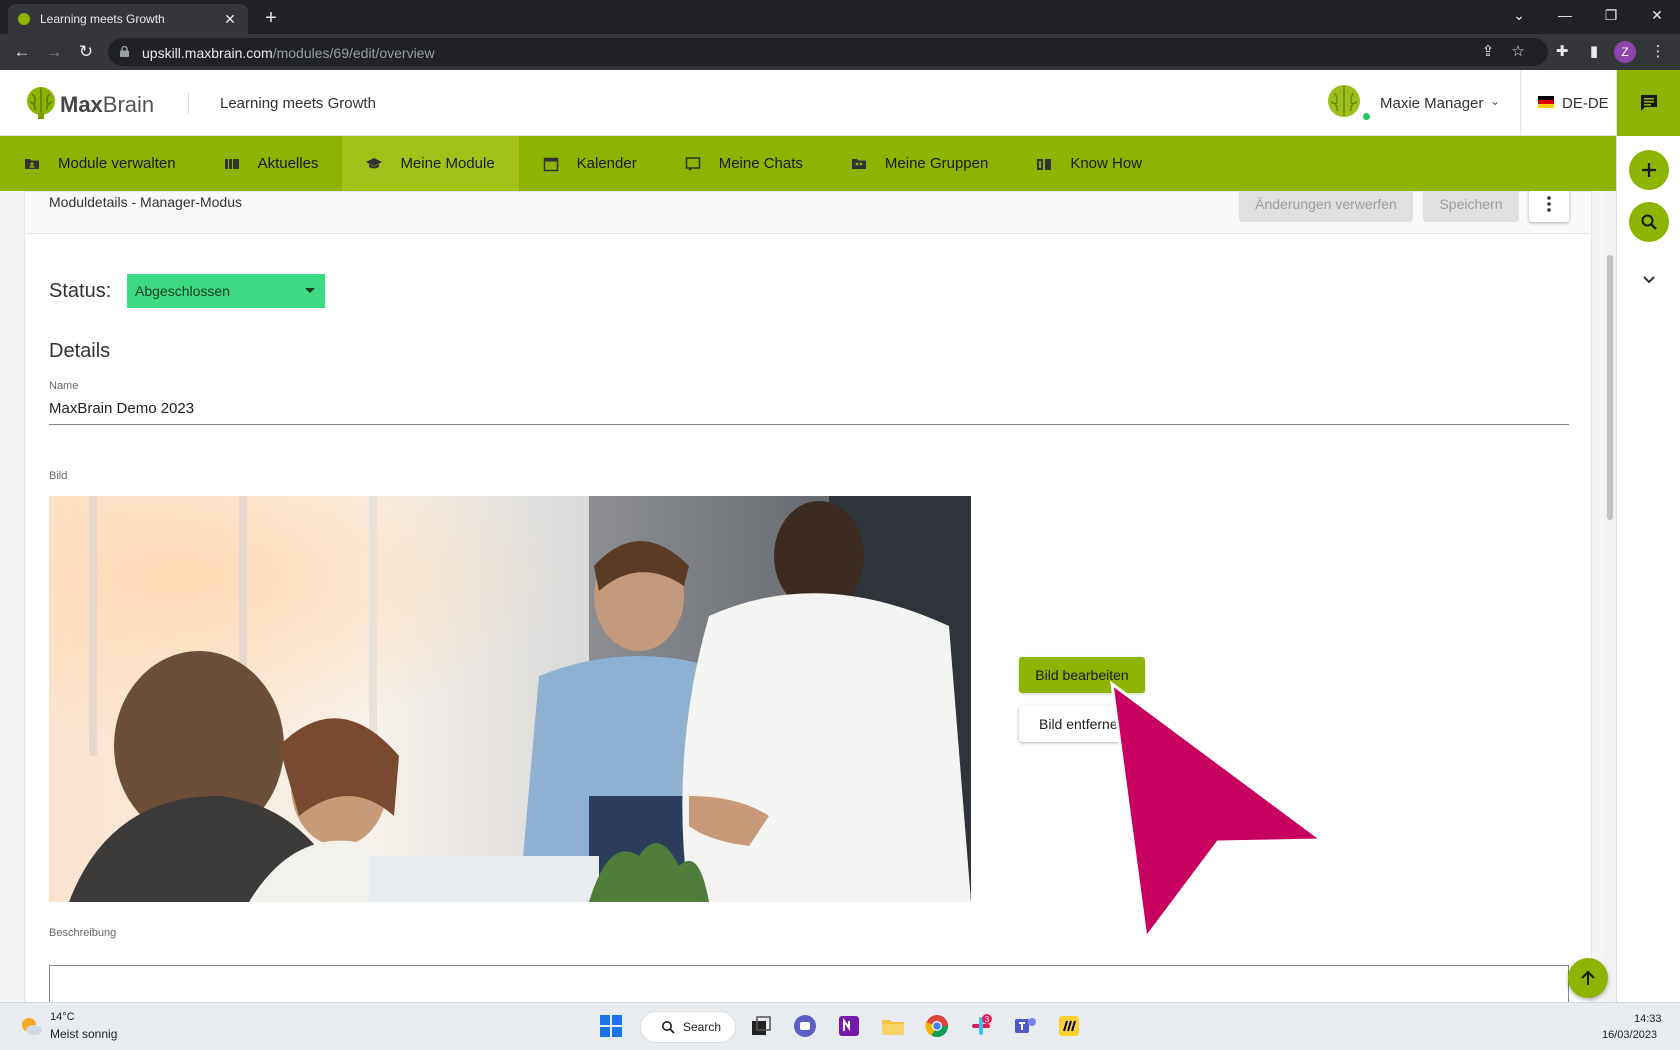  What do you see at coordinates (80, 291) in the screenshot?
I see `status-label: Status:` at bounding box center [80, 291].